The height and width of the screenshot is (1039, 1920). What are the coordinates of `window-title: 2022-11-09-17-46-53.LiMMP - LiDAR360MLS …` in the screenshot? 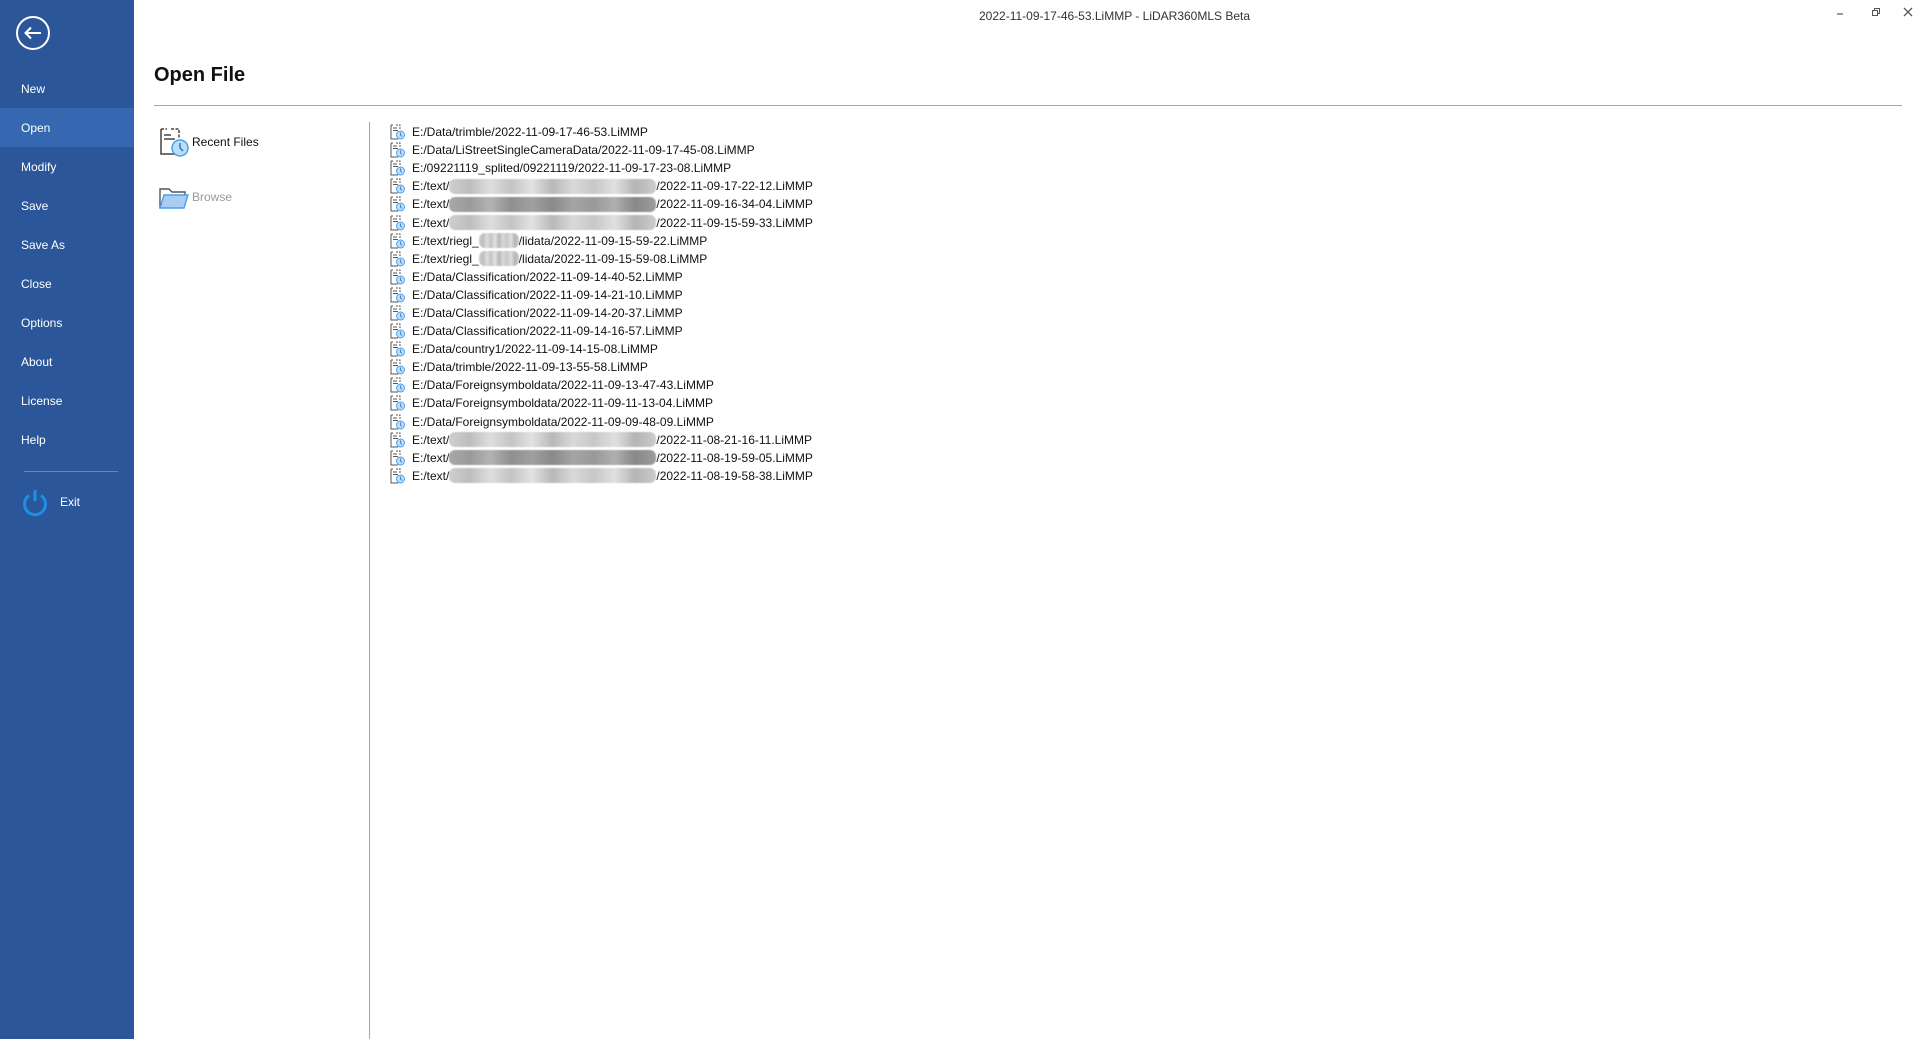 It's located at (1115, 16).